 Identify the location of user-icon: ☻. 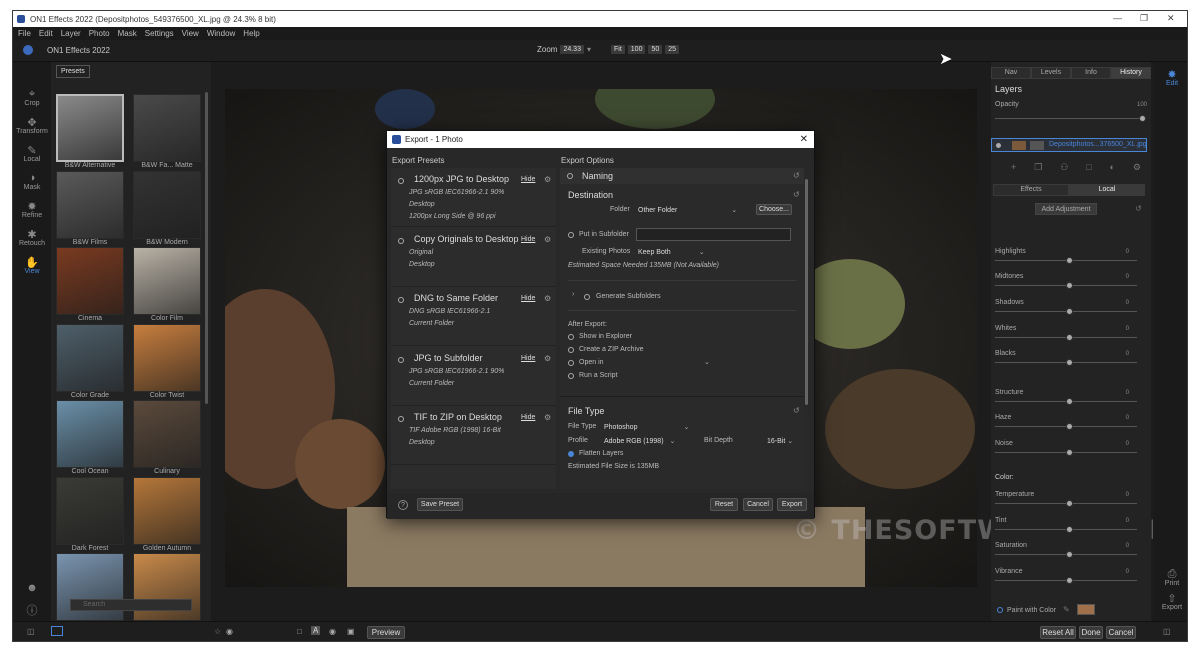
(32, 588).